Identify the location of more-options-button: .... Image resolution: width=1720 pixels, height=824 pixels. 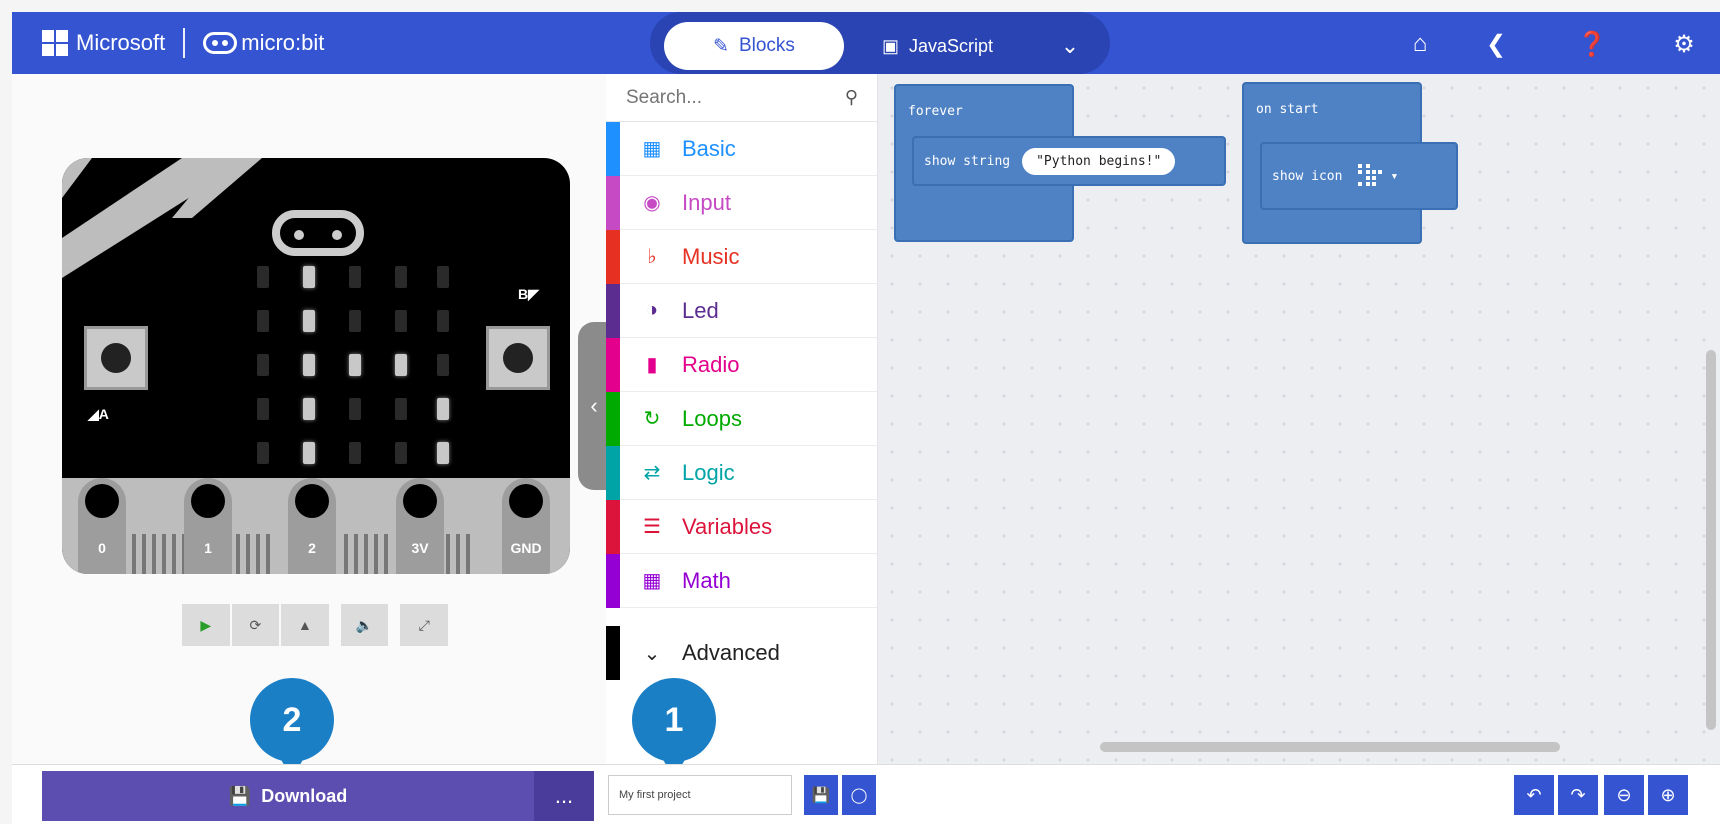
(564, 796).